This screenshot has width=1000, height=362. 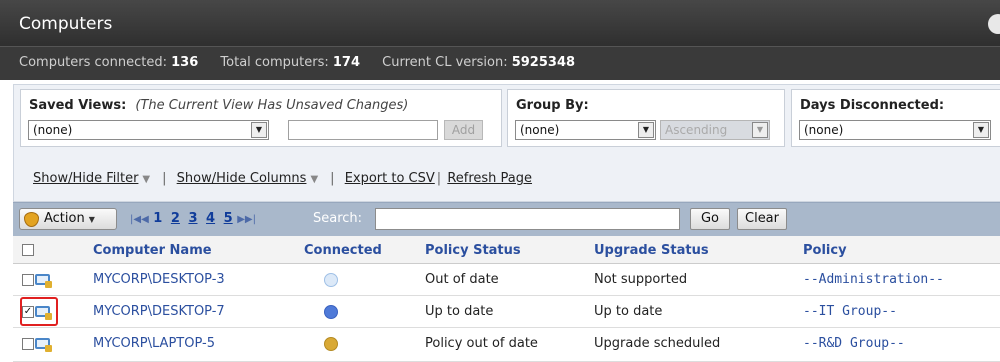 I want to click on column-header-connected: Connected, so click(x=343, y=250).